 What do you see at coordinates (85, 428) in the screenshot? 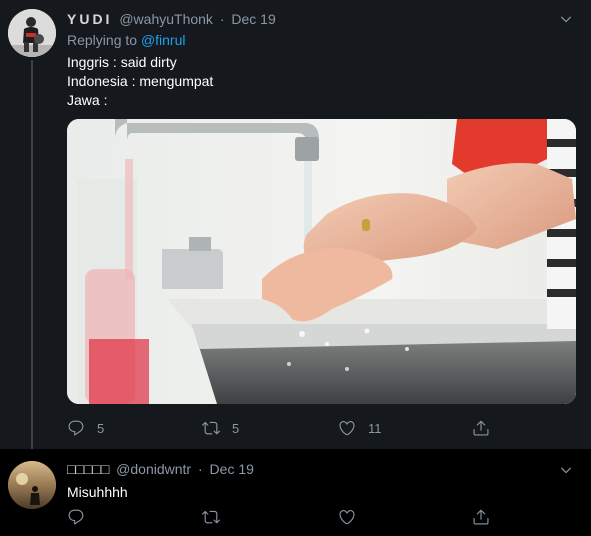
I see `reply-button: 5` at bounding box center [85, 428].